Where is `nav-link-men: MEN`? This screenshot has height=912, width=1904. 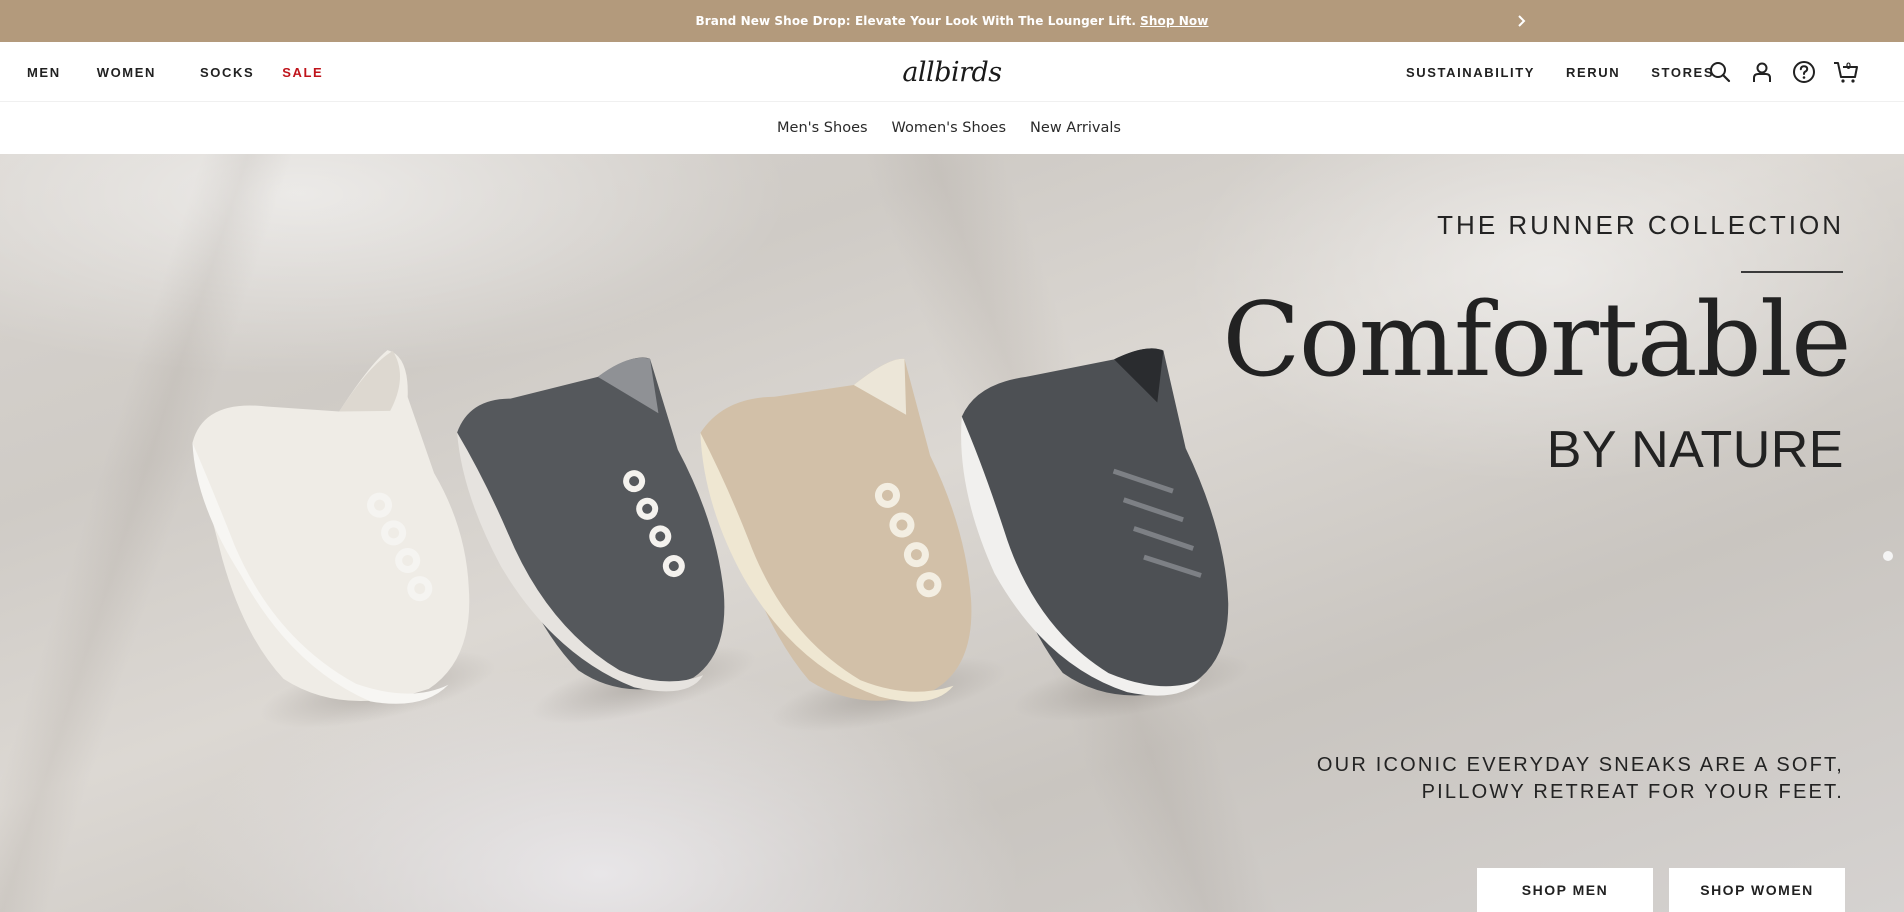 nav-link-men: MEN is located at coordinates (44, 72).